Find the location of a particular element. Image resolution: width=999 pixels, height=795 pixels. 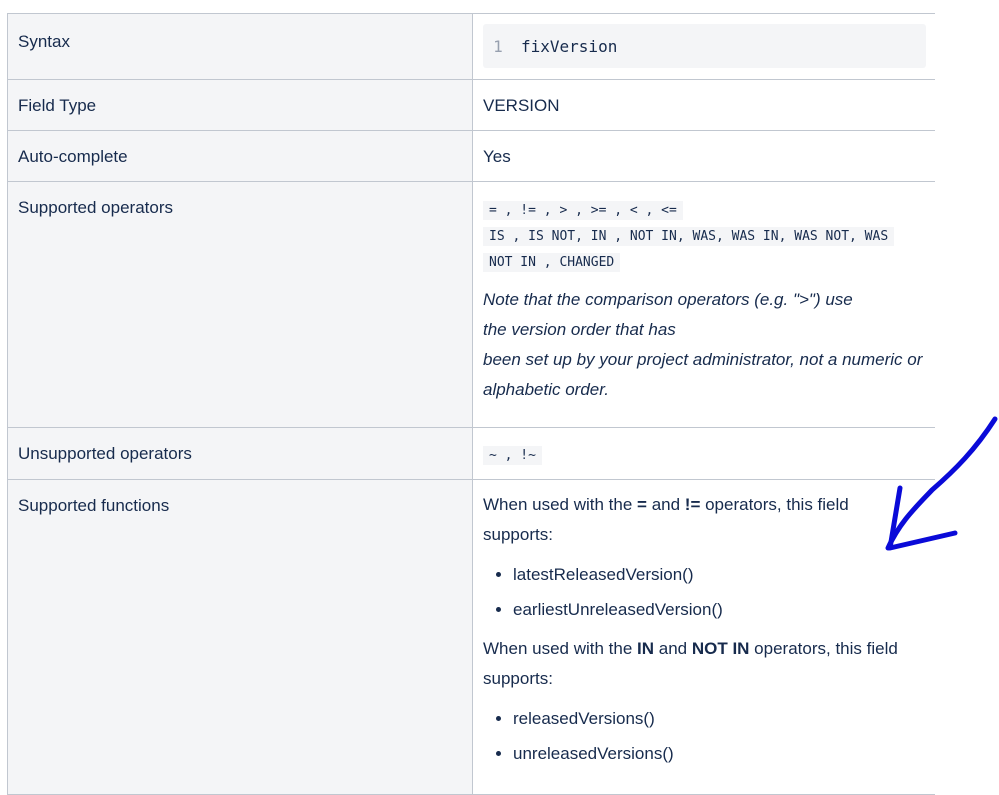

line-number: 1 is located at coordinates (498, 46).